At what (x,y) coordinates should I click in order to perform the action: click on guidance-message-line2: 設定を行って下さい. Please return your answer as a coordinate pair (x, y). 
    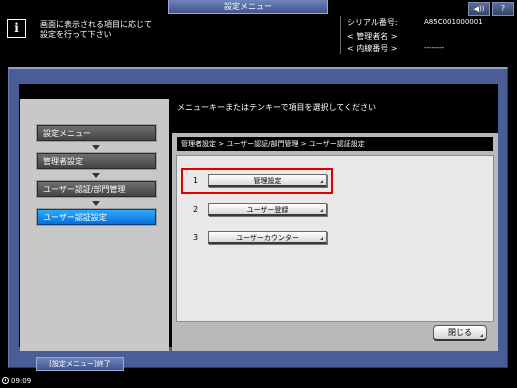
    Looking at the image, I should click on (76, 34).